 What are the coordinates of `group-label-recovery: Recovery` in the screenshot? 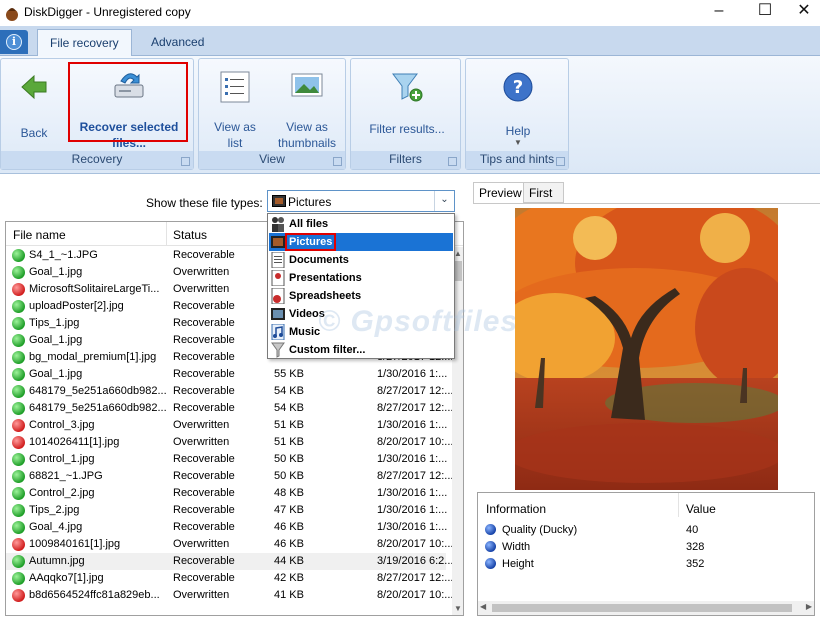 It's located at (97, 160).